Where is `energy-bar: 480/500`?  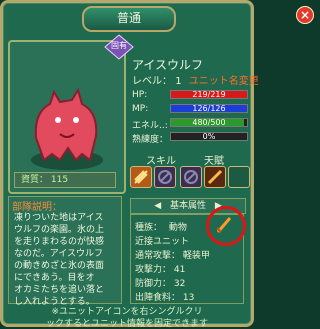
energy-bar: 480/500 is located at coordinates (209, 122).